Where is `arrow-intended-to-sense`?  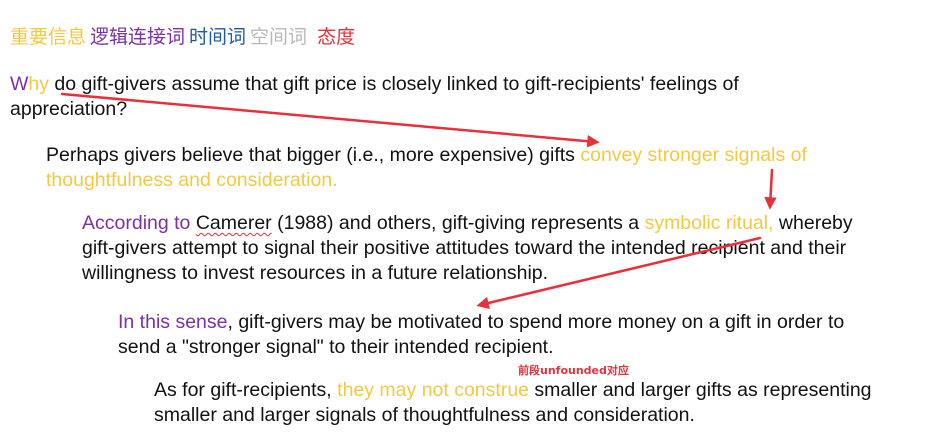 arrow-intended-to-sense is located at coordinates (619, 273).